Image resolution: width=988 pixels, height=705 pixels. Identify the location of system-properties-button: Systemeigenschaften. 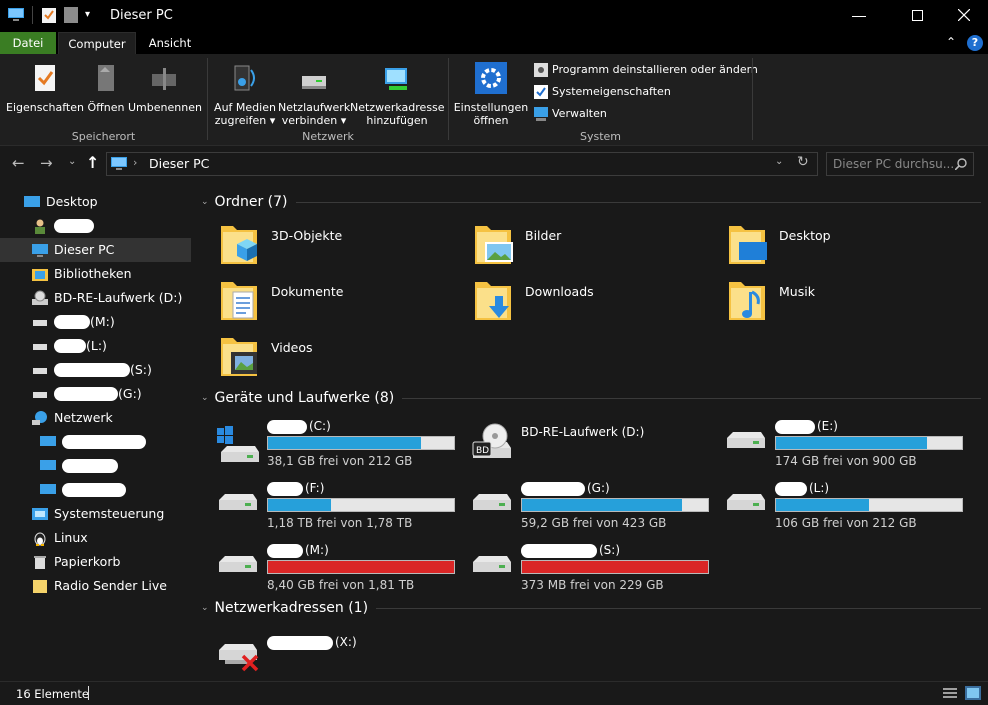
(602, 92).